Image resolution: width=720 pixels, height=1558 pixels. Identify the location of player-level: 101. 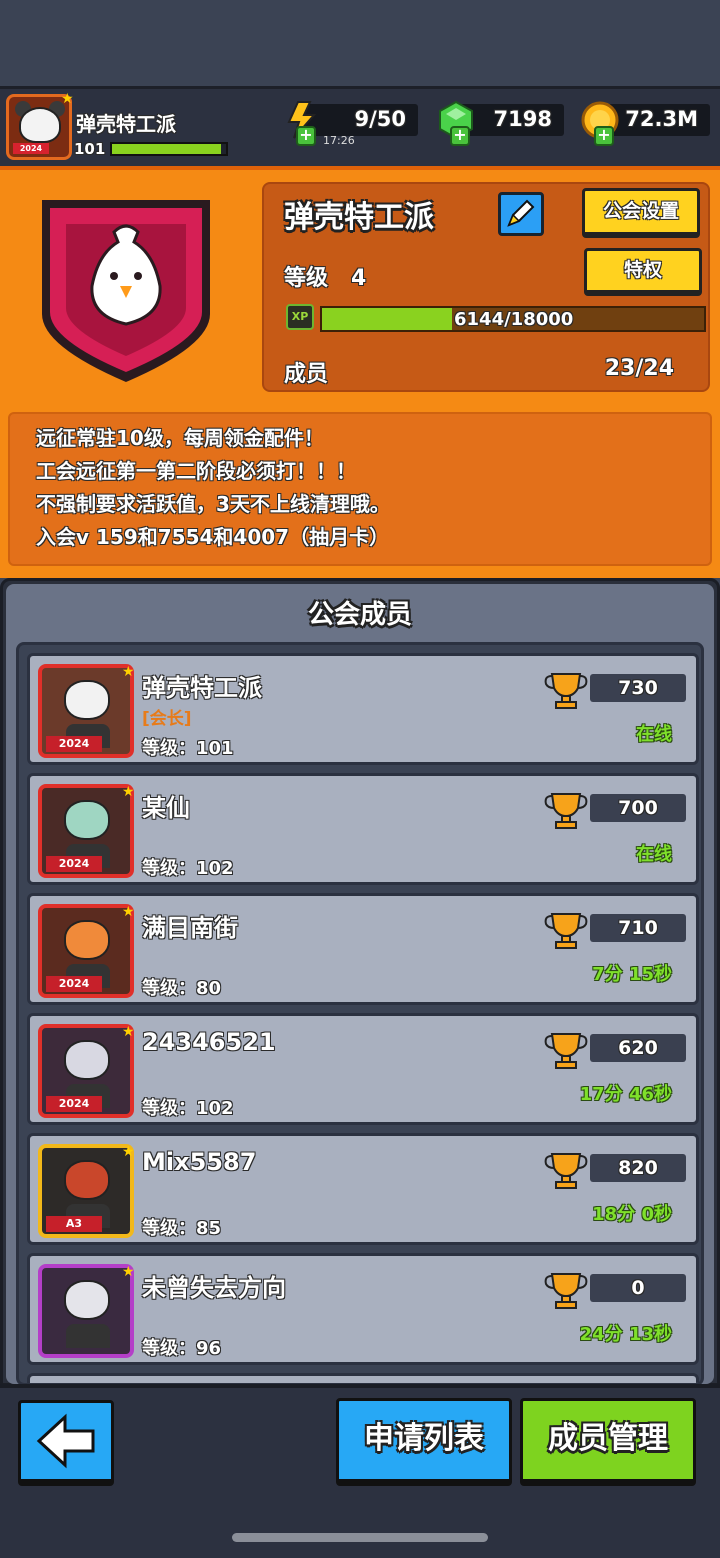
(90, 149).